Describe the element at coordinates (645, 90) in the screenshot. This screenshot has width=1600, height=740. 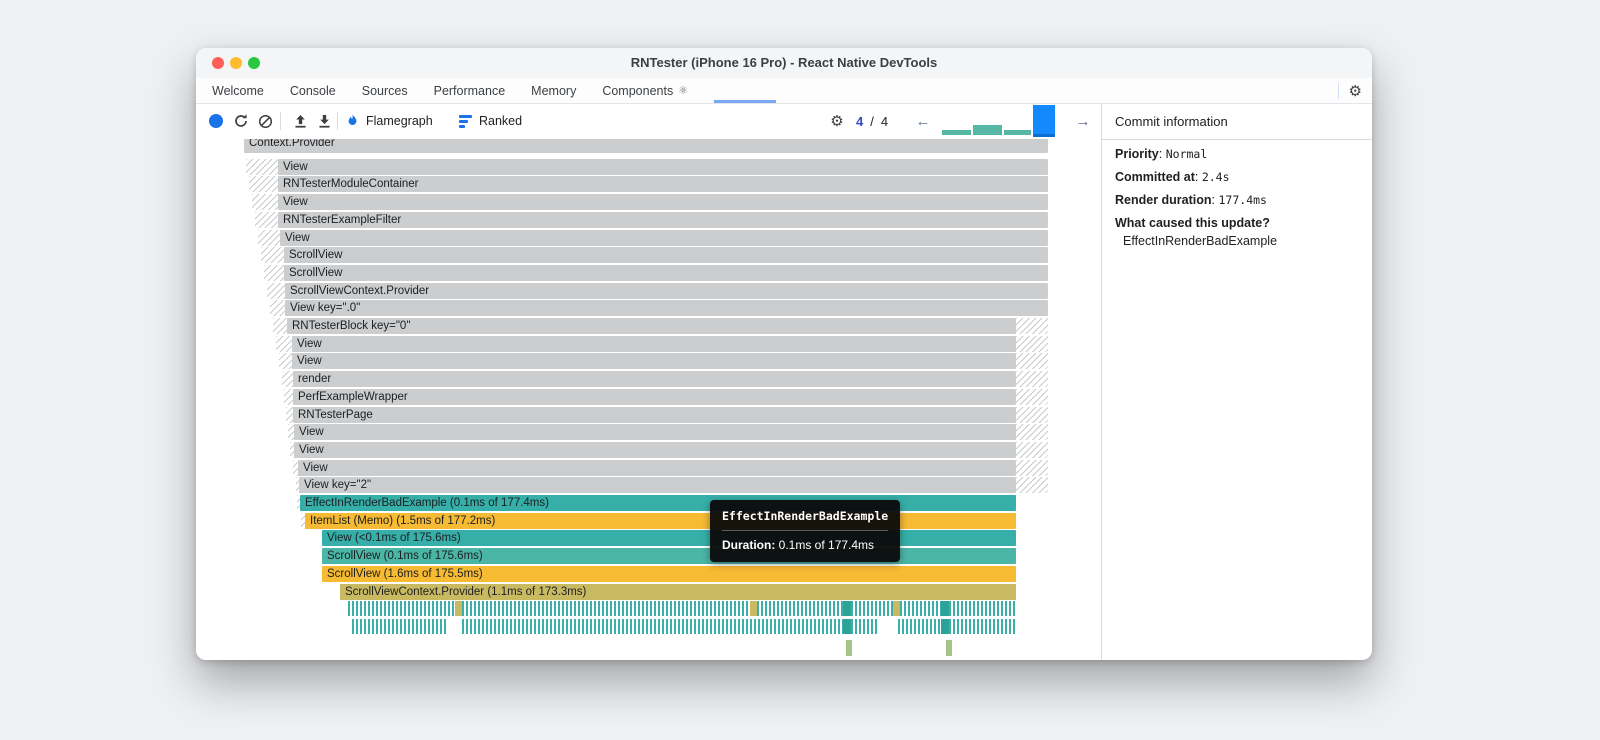
I see `tab-components: Components ⚛` at that location.